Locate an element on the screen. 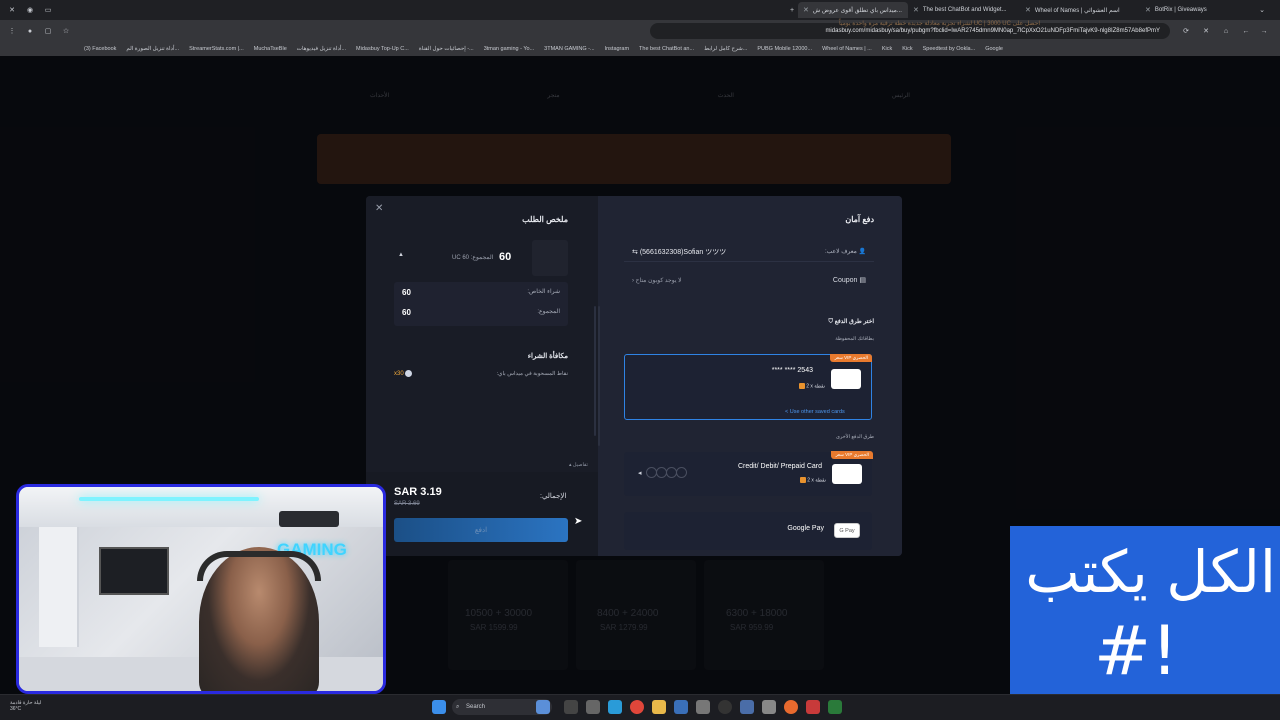  player-name-text: (5661632308)Sofian ツツツ is located at coordinates (683, 252).